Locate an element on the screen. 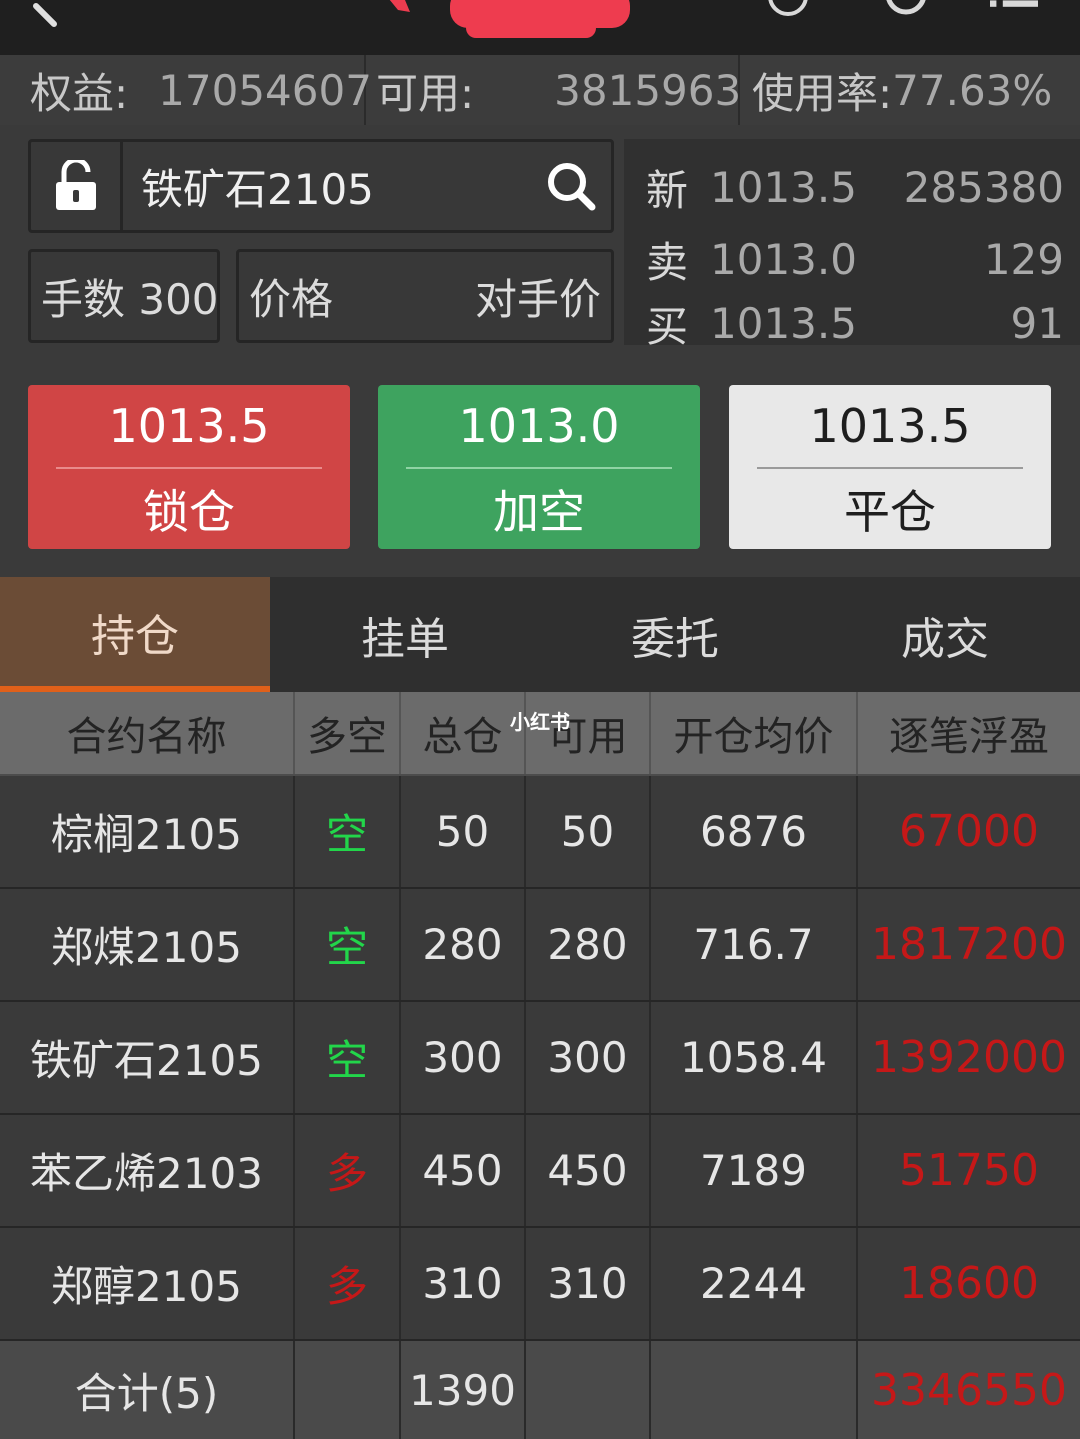  contract-name: 棕榈2105 is located at coordinates (147, 831).